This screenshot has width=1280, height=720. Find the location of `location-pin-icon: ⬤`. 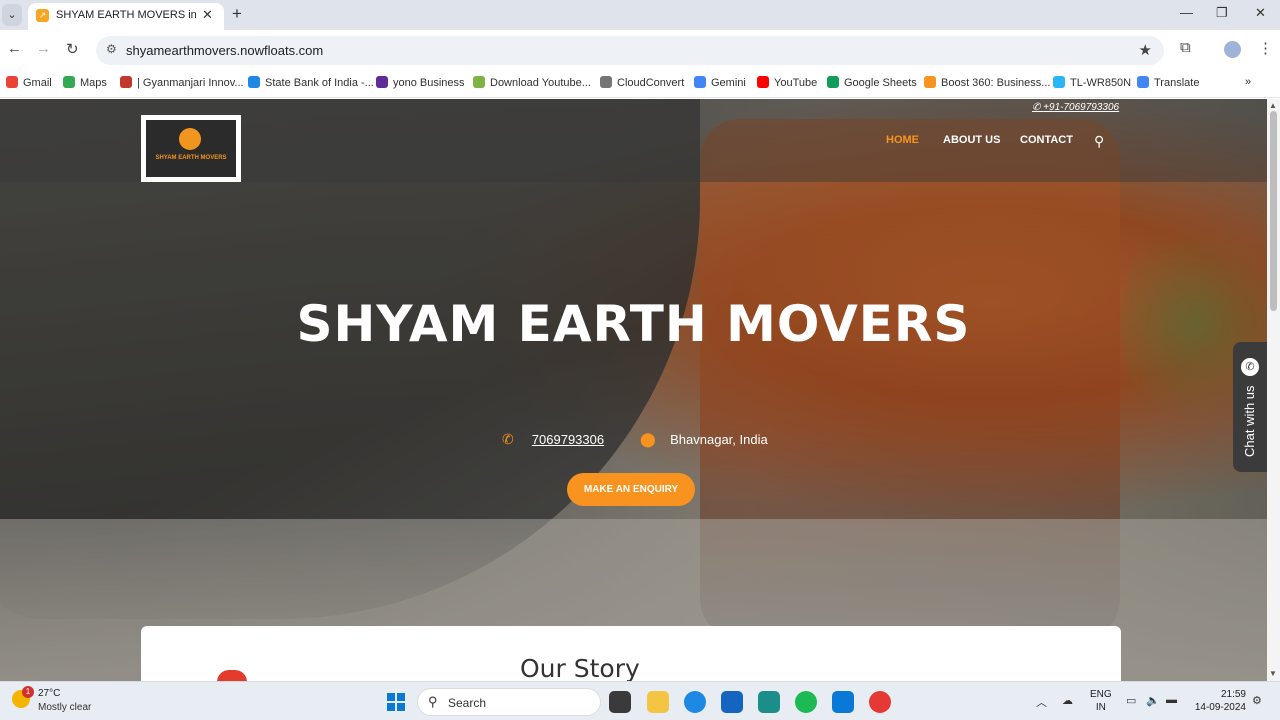

location-pin-icon: ⬤ is located at coordinates (648, 439).